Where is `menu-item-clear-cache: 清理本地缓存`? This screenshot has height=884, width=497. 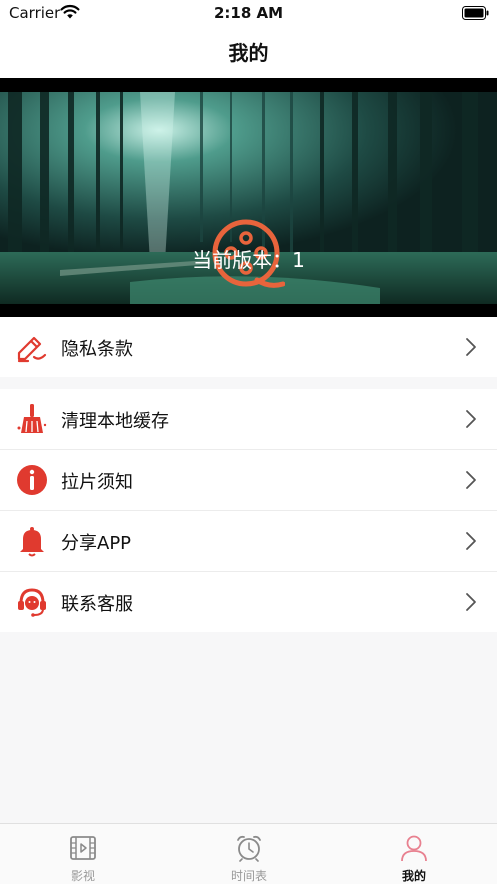
menu-item-clear-cache: 清理本地缓存 is located at coordinates (248, 419).